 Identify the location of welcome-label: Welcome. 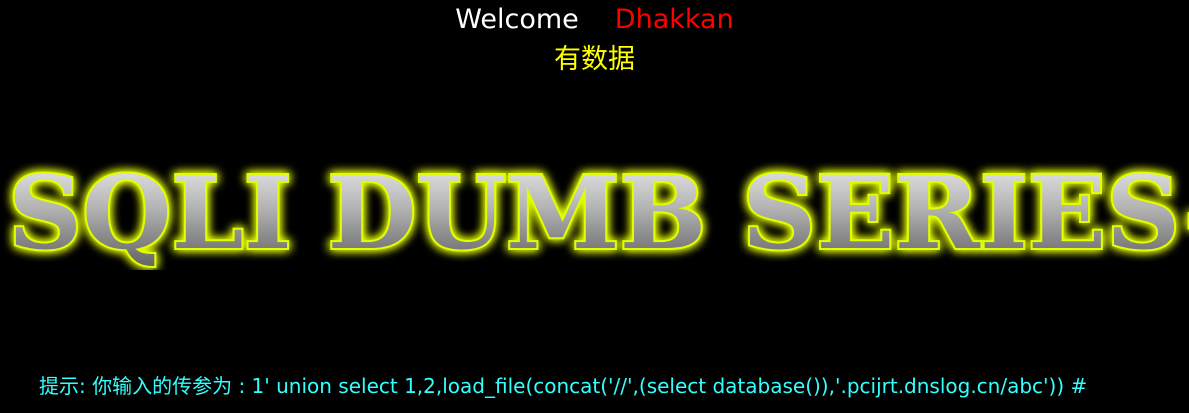
(517, 19).